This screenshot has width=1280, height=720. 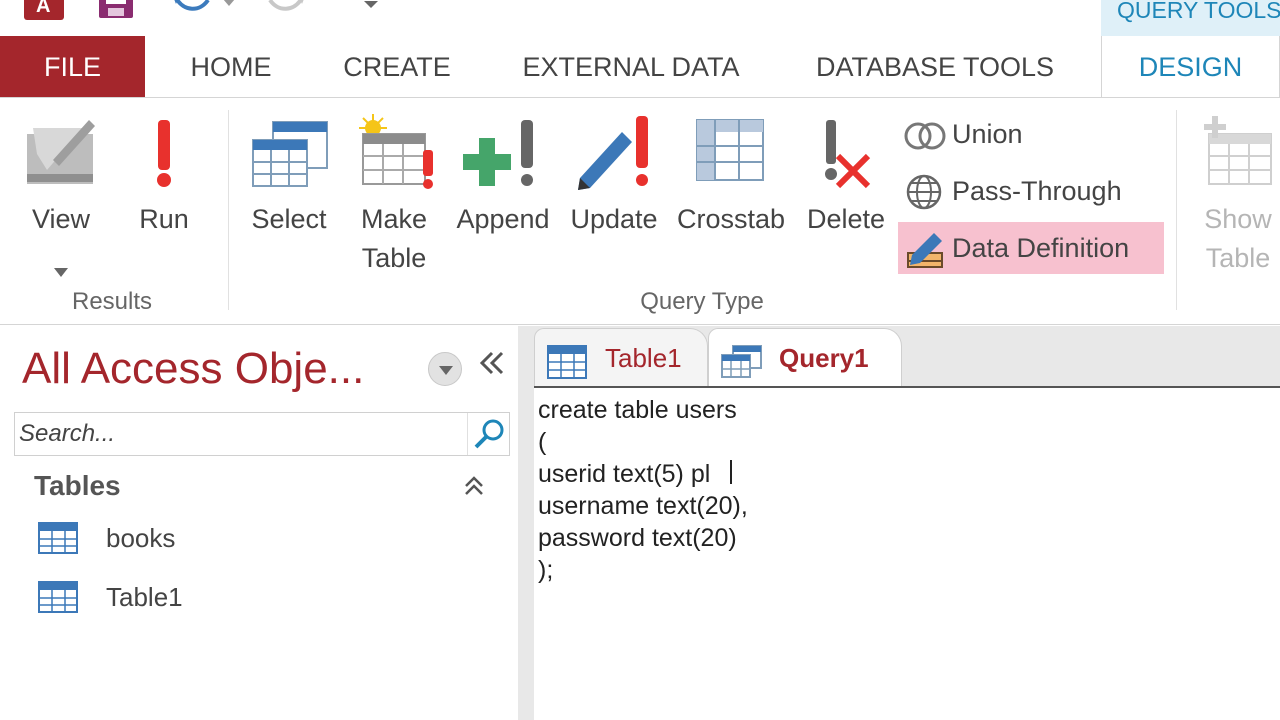 I want to click on redo-icon, so click(x=286, y=11).